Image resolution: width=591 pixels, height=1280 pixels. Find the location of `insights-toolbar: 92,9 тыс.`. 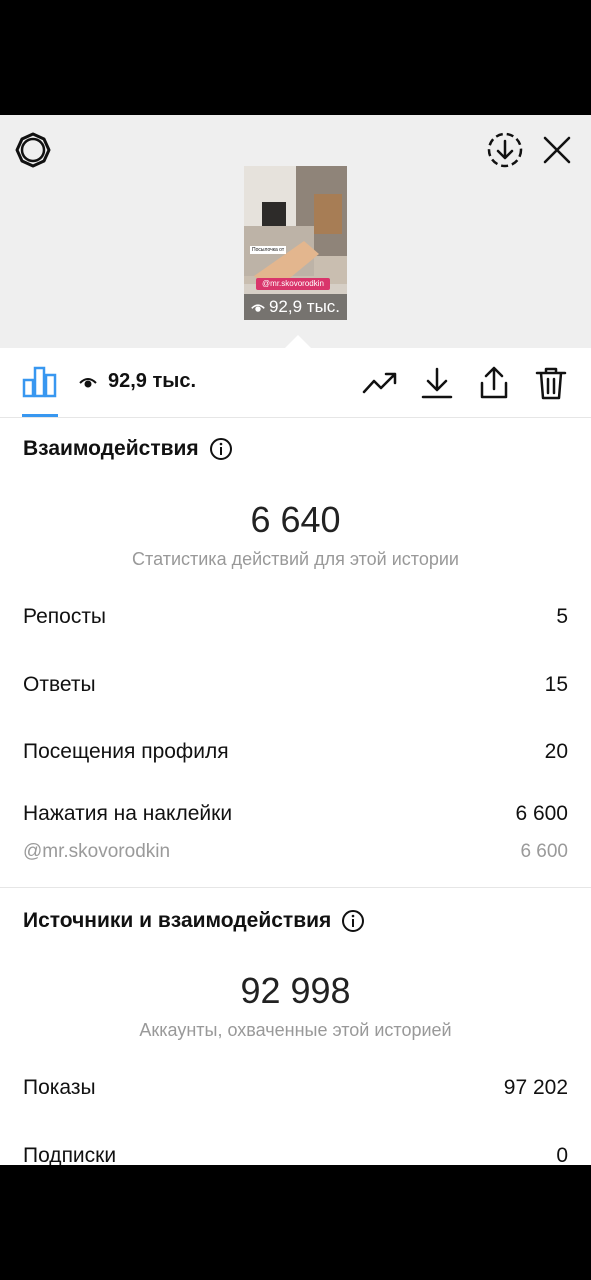

insights-toolbar: 92,9 тыс. is located at coordinates (295, 383).